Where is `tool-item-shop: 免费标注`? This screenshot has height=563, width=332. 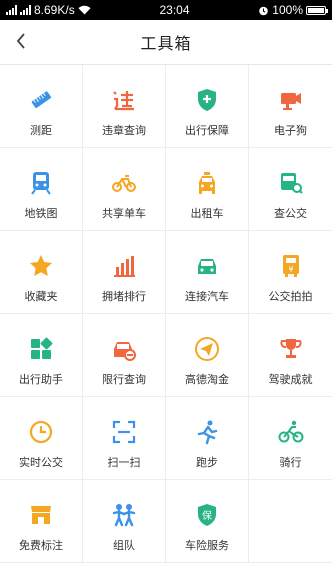 tool-item-shop: 免费标注 is located at coordinates (41, 521).